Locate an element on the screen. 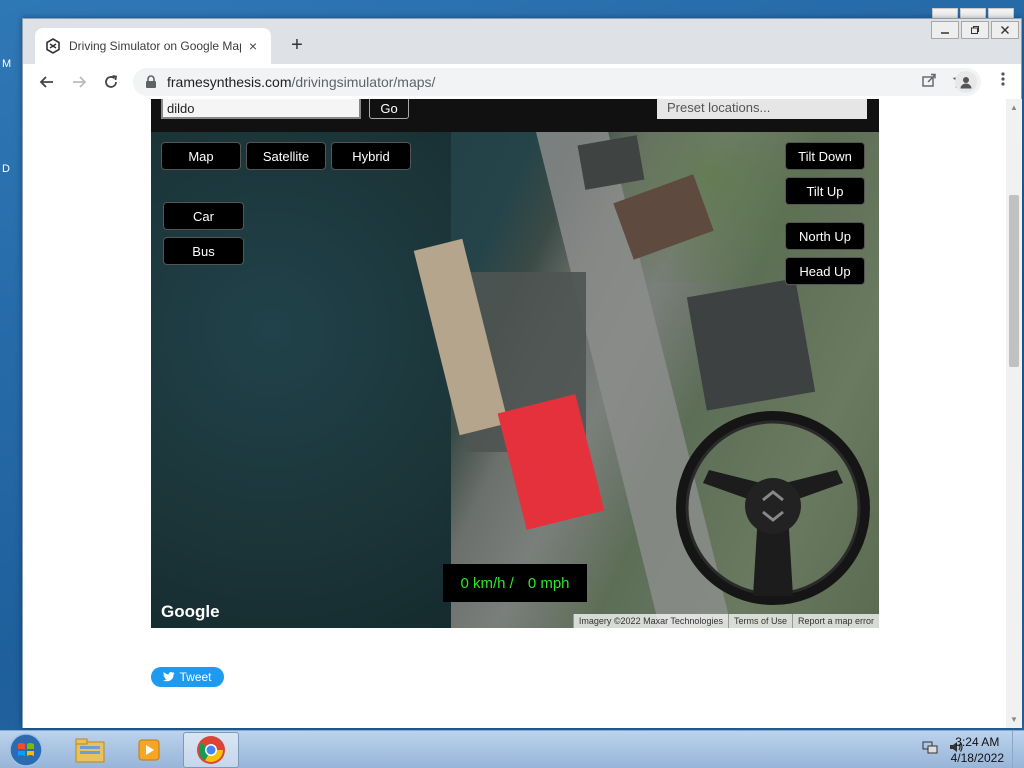  reload-button is located at coordinates (111, 82).